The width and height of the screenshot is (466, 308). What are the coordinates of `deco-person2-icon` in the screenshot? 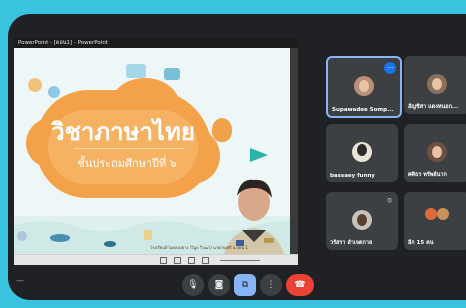 It's located at (54, 92).